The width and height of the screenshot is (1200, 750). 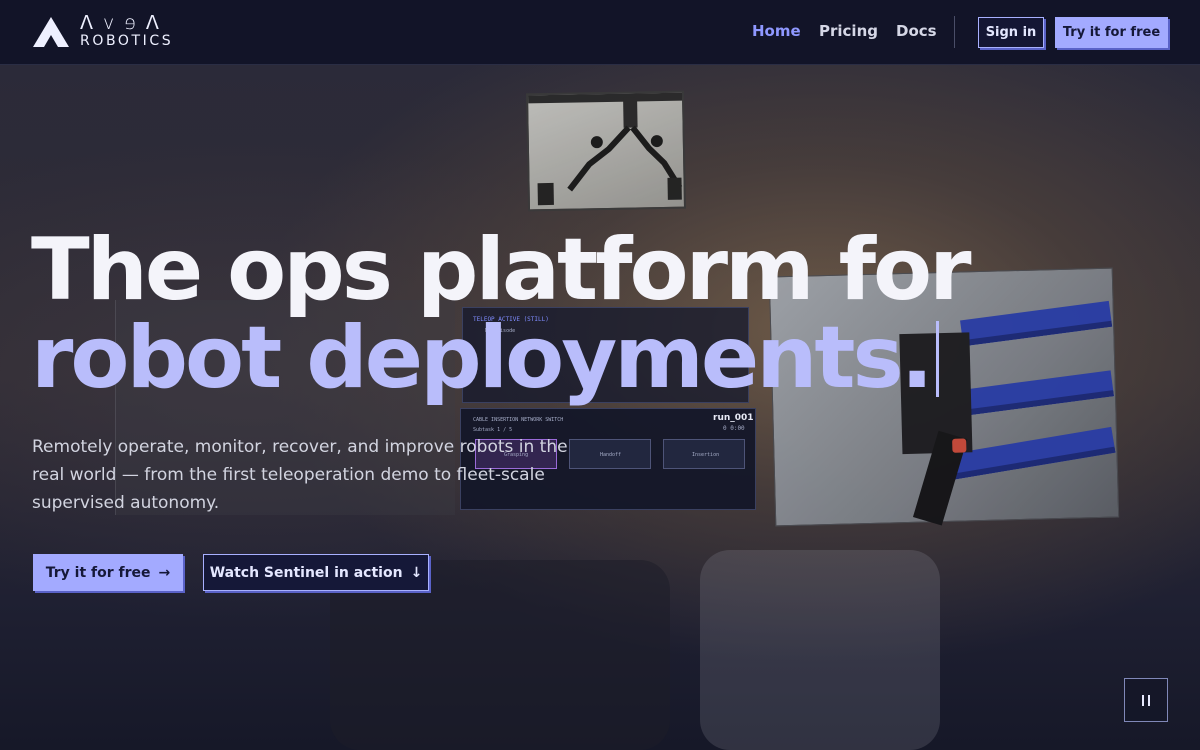 What do you see at coordinates (306, 572) in the screenshot?
I see `watch-sentinel-label: Watch Sentinel in action` at bounding box center [306, 572].